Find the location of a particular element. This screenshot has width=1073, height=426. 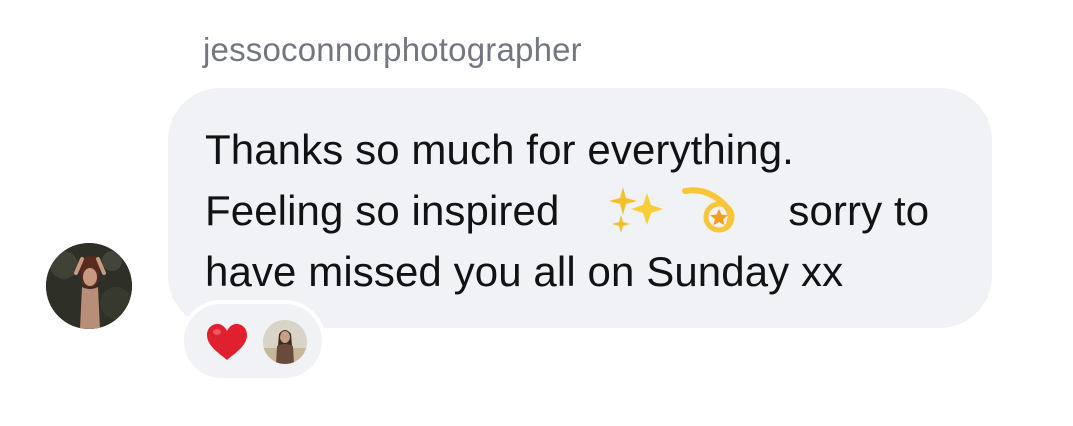

reactor-photo is located at coordinates (285, 342).